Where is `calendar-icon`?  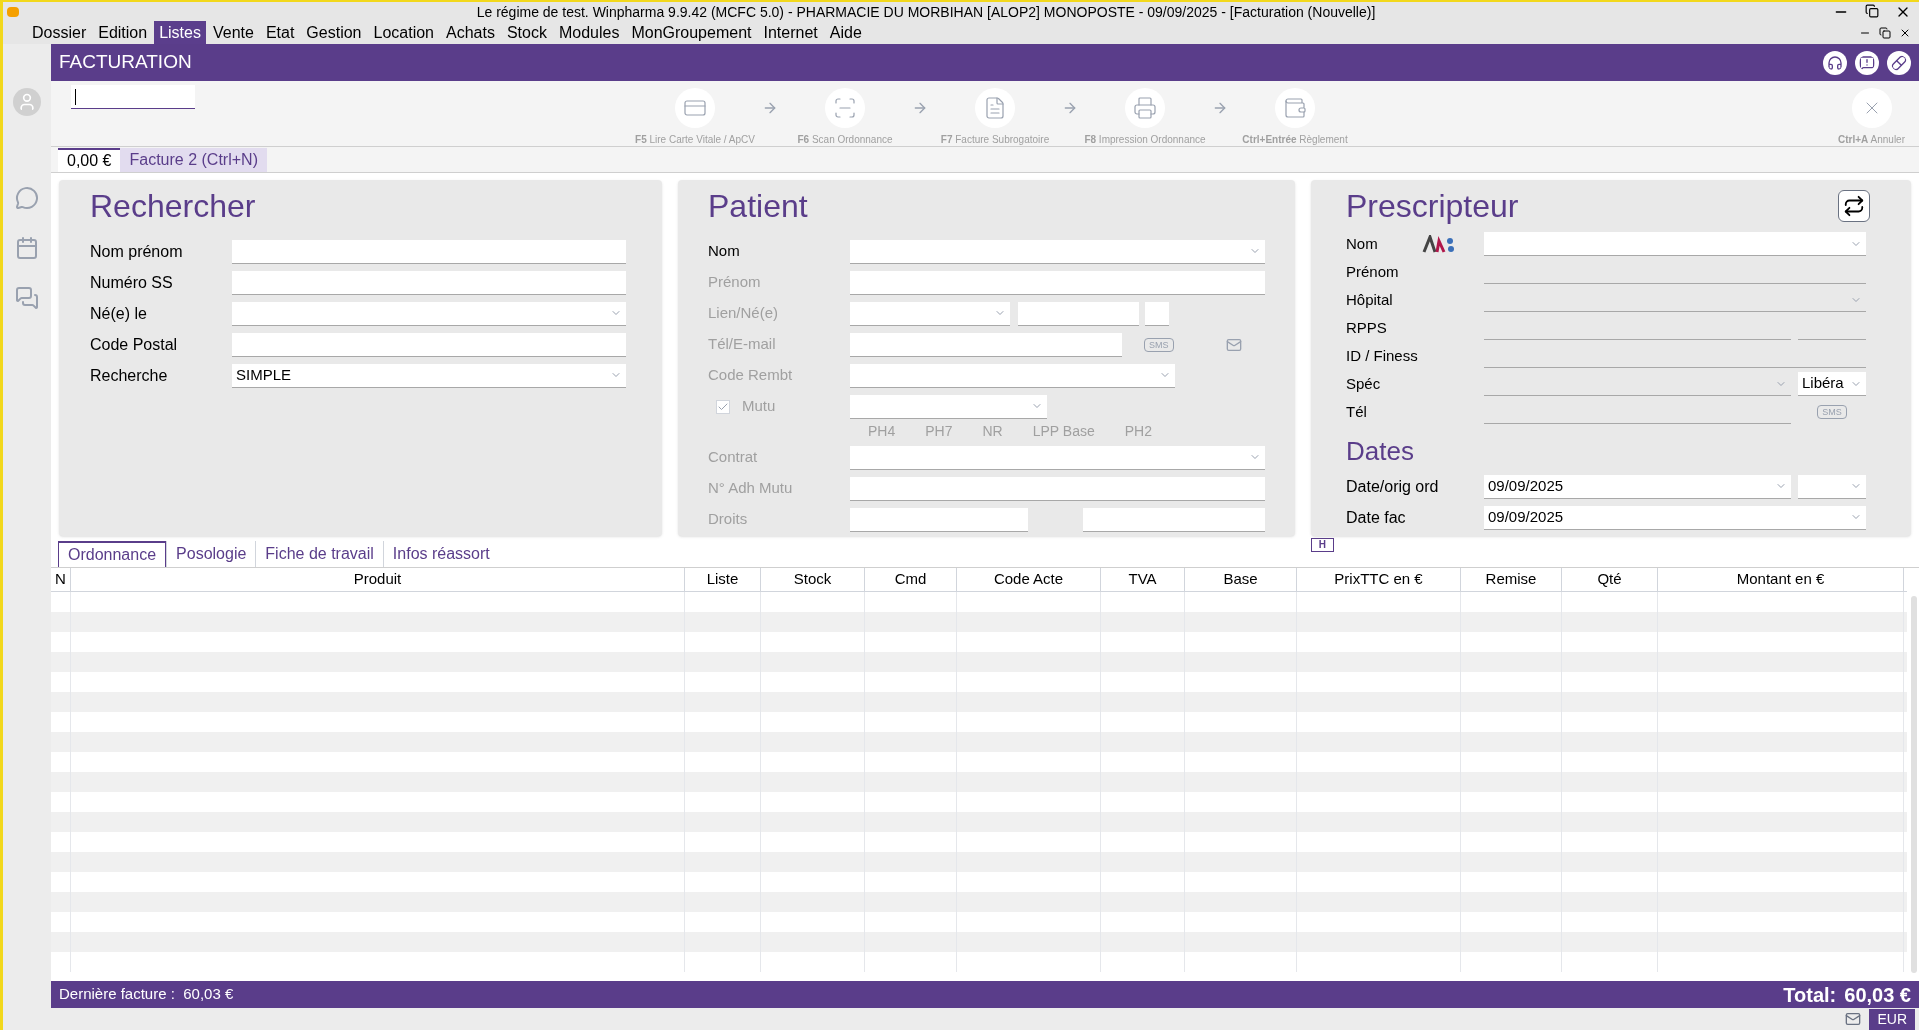
calendar-icon is located at coordinates (27, 248).